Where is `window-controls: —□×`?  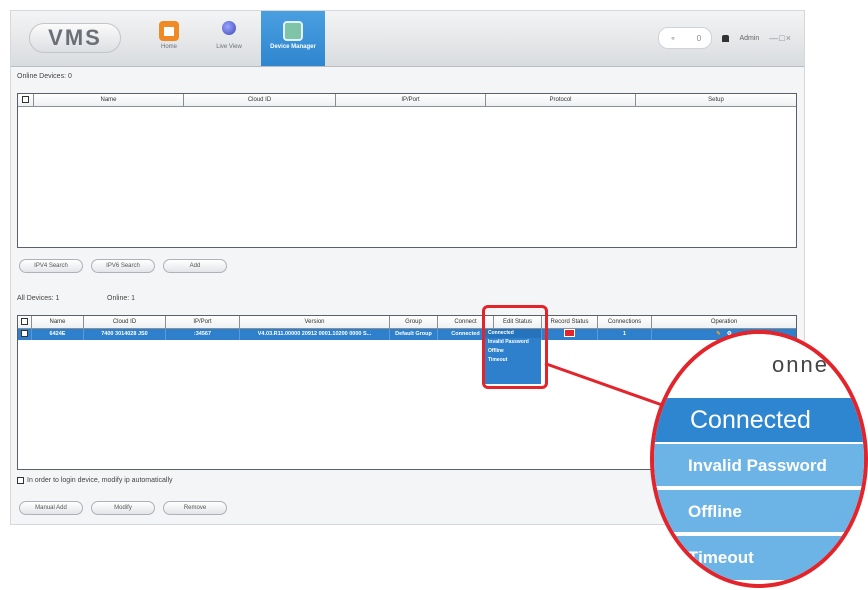 window-controls: —□× is located at coordinates (780, 38).